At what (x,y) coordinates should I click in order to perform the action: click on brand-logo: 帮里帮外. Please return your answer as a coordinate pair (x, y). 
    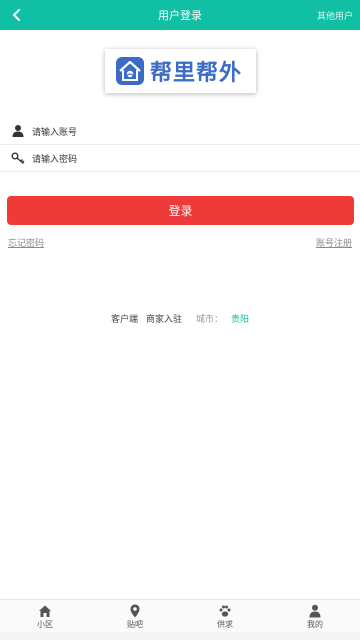
    Looking at the image, I should click on (180, 71).